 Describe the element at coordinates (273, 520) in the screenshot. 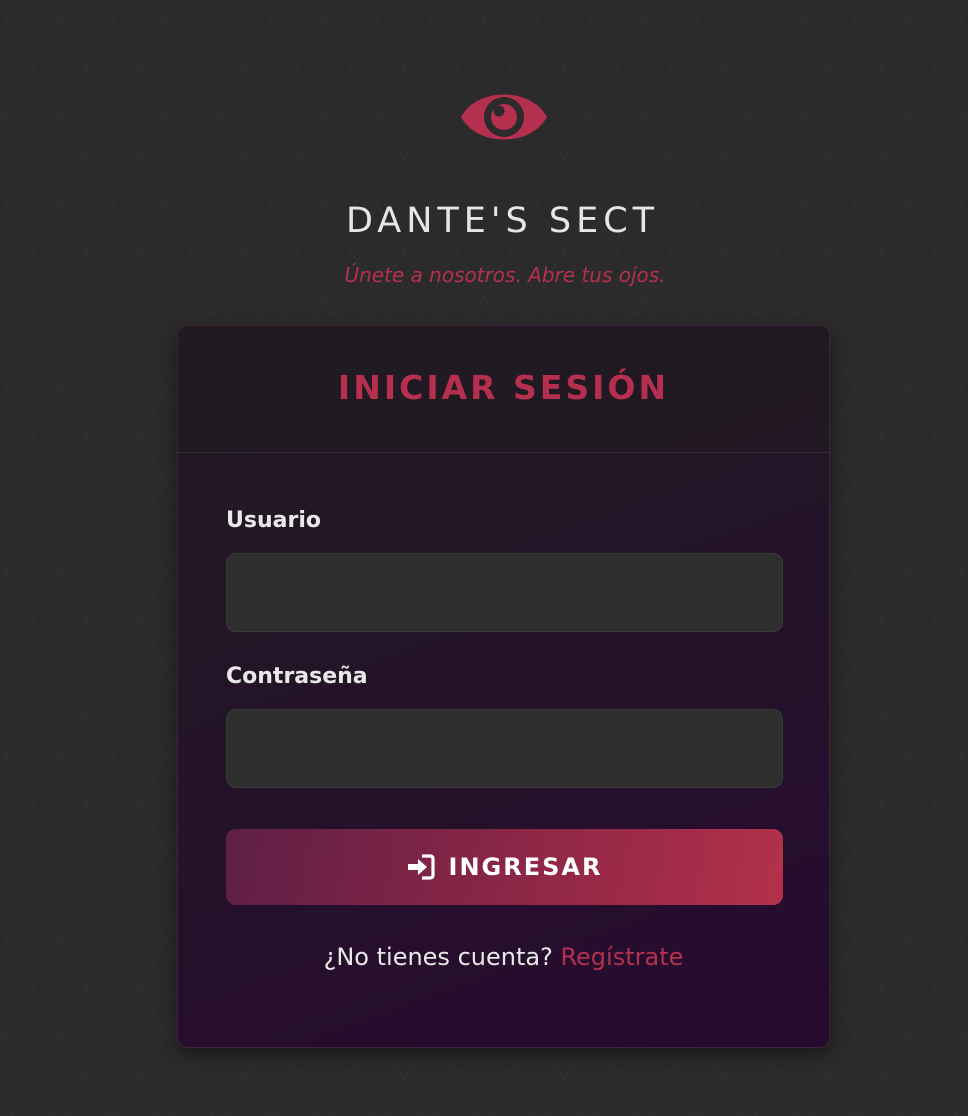

I see `username-label: Usuario` at that location.